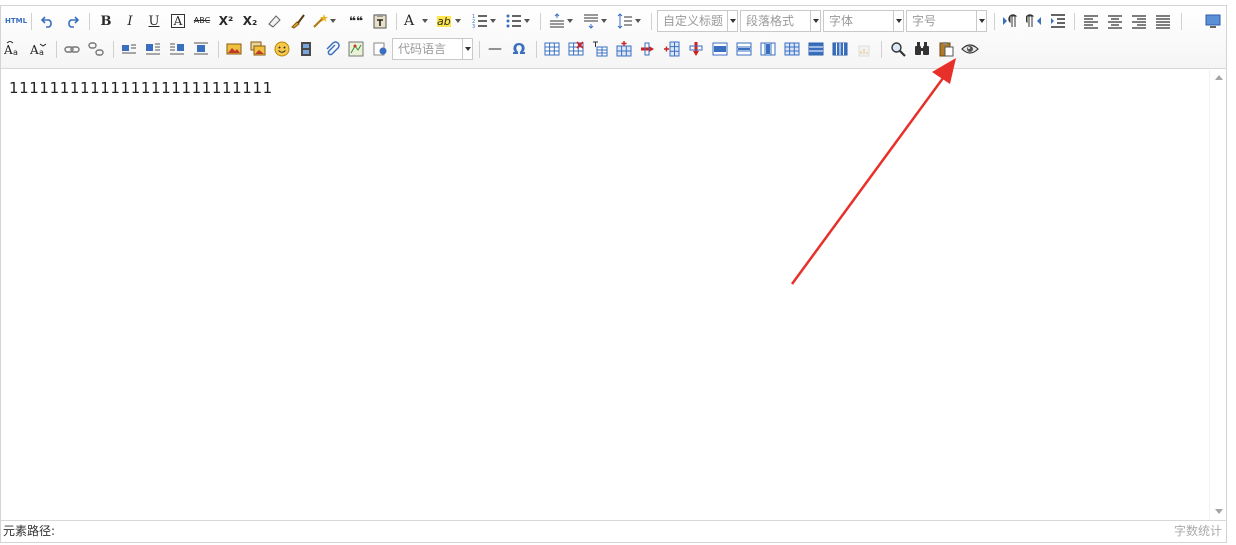  What do you see at coordinates (1219, 511) in the screenshot?
I see `scroll-down-icon` at bounding box center [1219, 511].